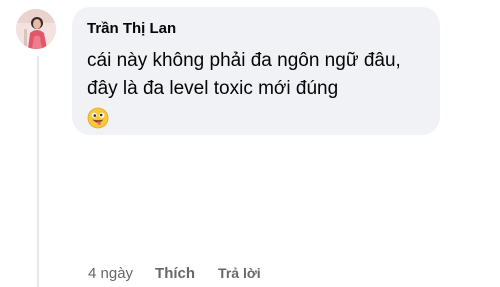  What do you see at coordinates (239, 273) in the screenshot?
I see `reply-button: Trả lời` at bounding box center [239, 273].